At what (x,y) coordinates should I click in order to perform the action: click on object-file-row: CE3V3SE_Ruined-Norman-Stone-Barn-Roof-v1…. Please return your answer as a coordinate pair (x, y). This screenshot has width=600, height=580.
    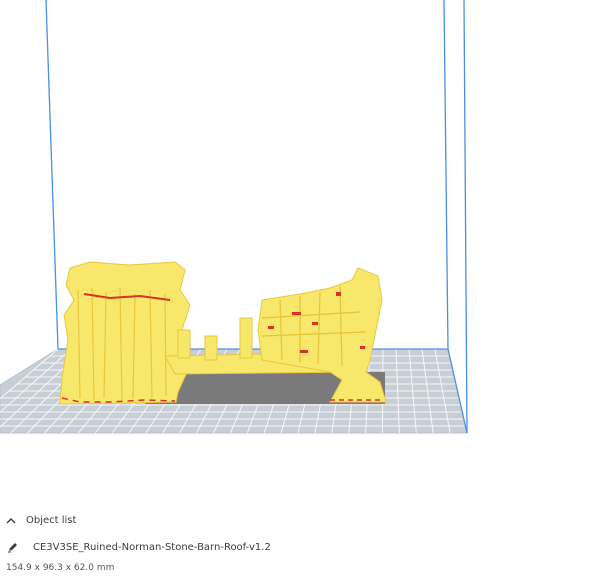
    Looking at the image, I should click on (139, 547).